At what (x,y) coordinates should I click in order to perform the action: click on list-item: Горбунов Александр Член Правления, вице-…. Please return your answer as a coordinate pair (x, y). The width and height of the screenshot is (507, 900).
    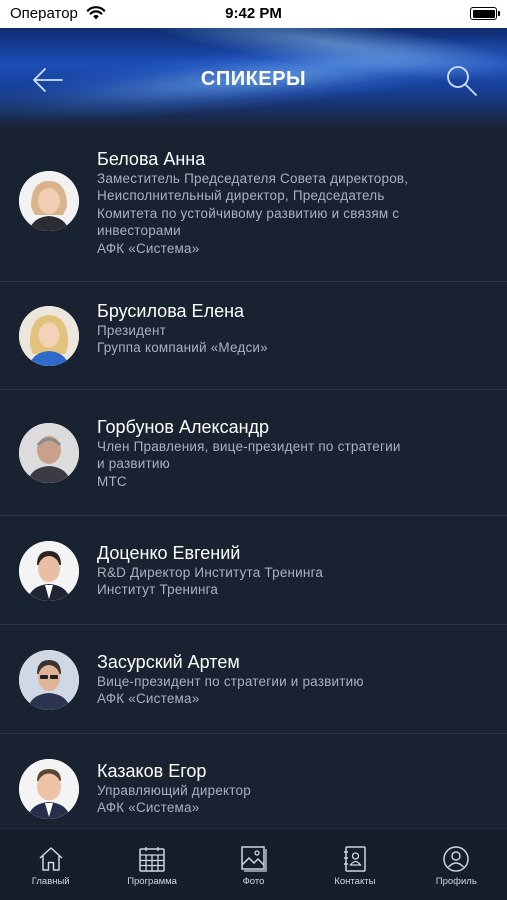
    Looking at the image, I should click on (253, 453).